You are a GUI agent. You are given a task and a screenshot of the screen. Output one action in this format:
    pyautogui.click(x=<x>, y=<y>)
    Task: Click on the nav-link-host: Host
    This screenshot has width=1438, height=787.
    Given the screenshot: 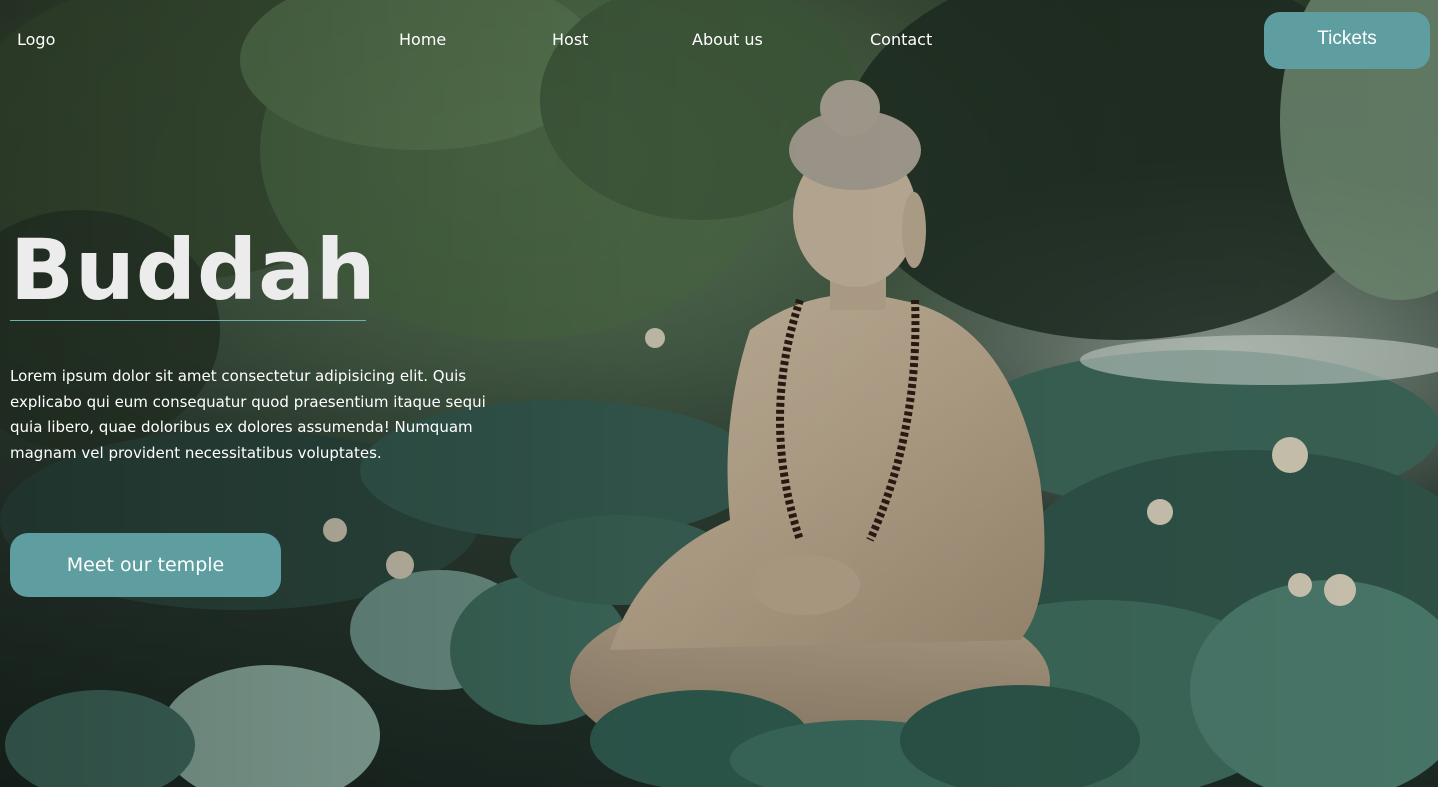 What is the action you would take?
    pyautogui.click(x=570, y=39)
    